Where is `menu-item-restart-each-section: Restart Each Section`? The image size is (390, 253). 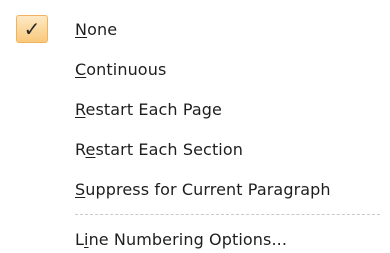
menu-item-restart-each-section: Restart Each Section is located at coordinates (159, 149).